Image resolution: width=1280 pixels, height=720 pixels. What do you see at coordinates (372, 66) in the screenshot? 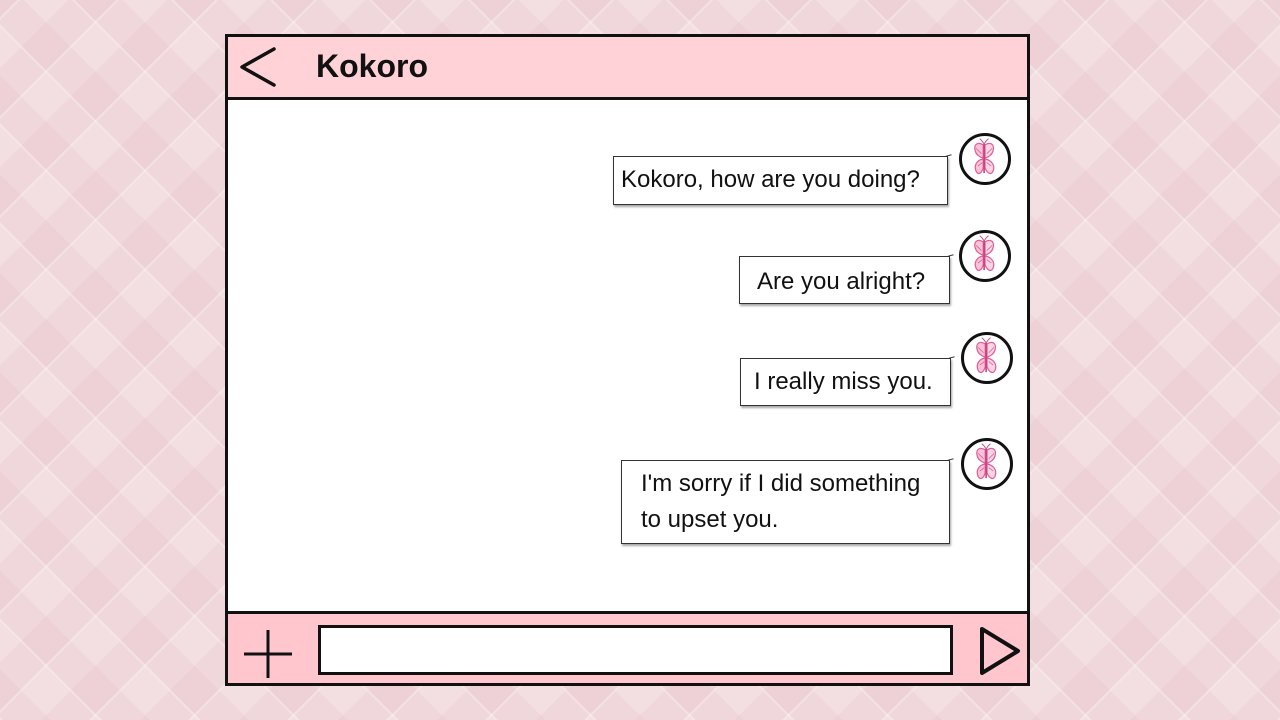
I see `contact-name: Kokoro` at bounding box center [372, 66].